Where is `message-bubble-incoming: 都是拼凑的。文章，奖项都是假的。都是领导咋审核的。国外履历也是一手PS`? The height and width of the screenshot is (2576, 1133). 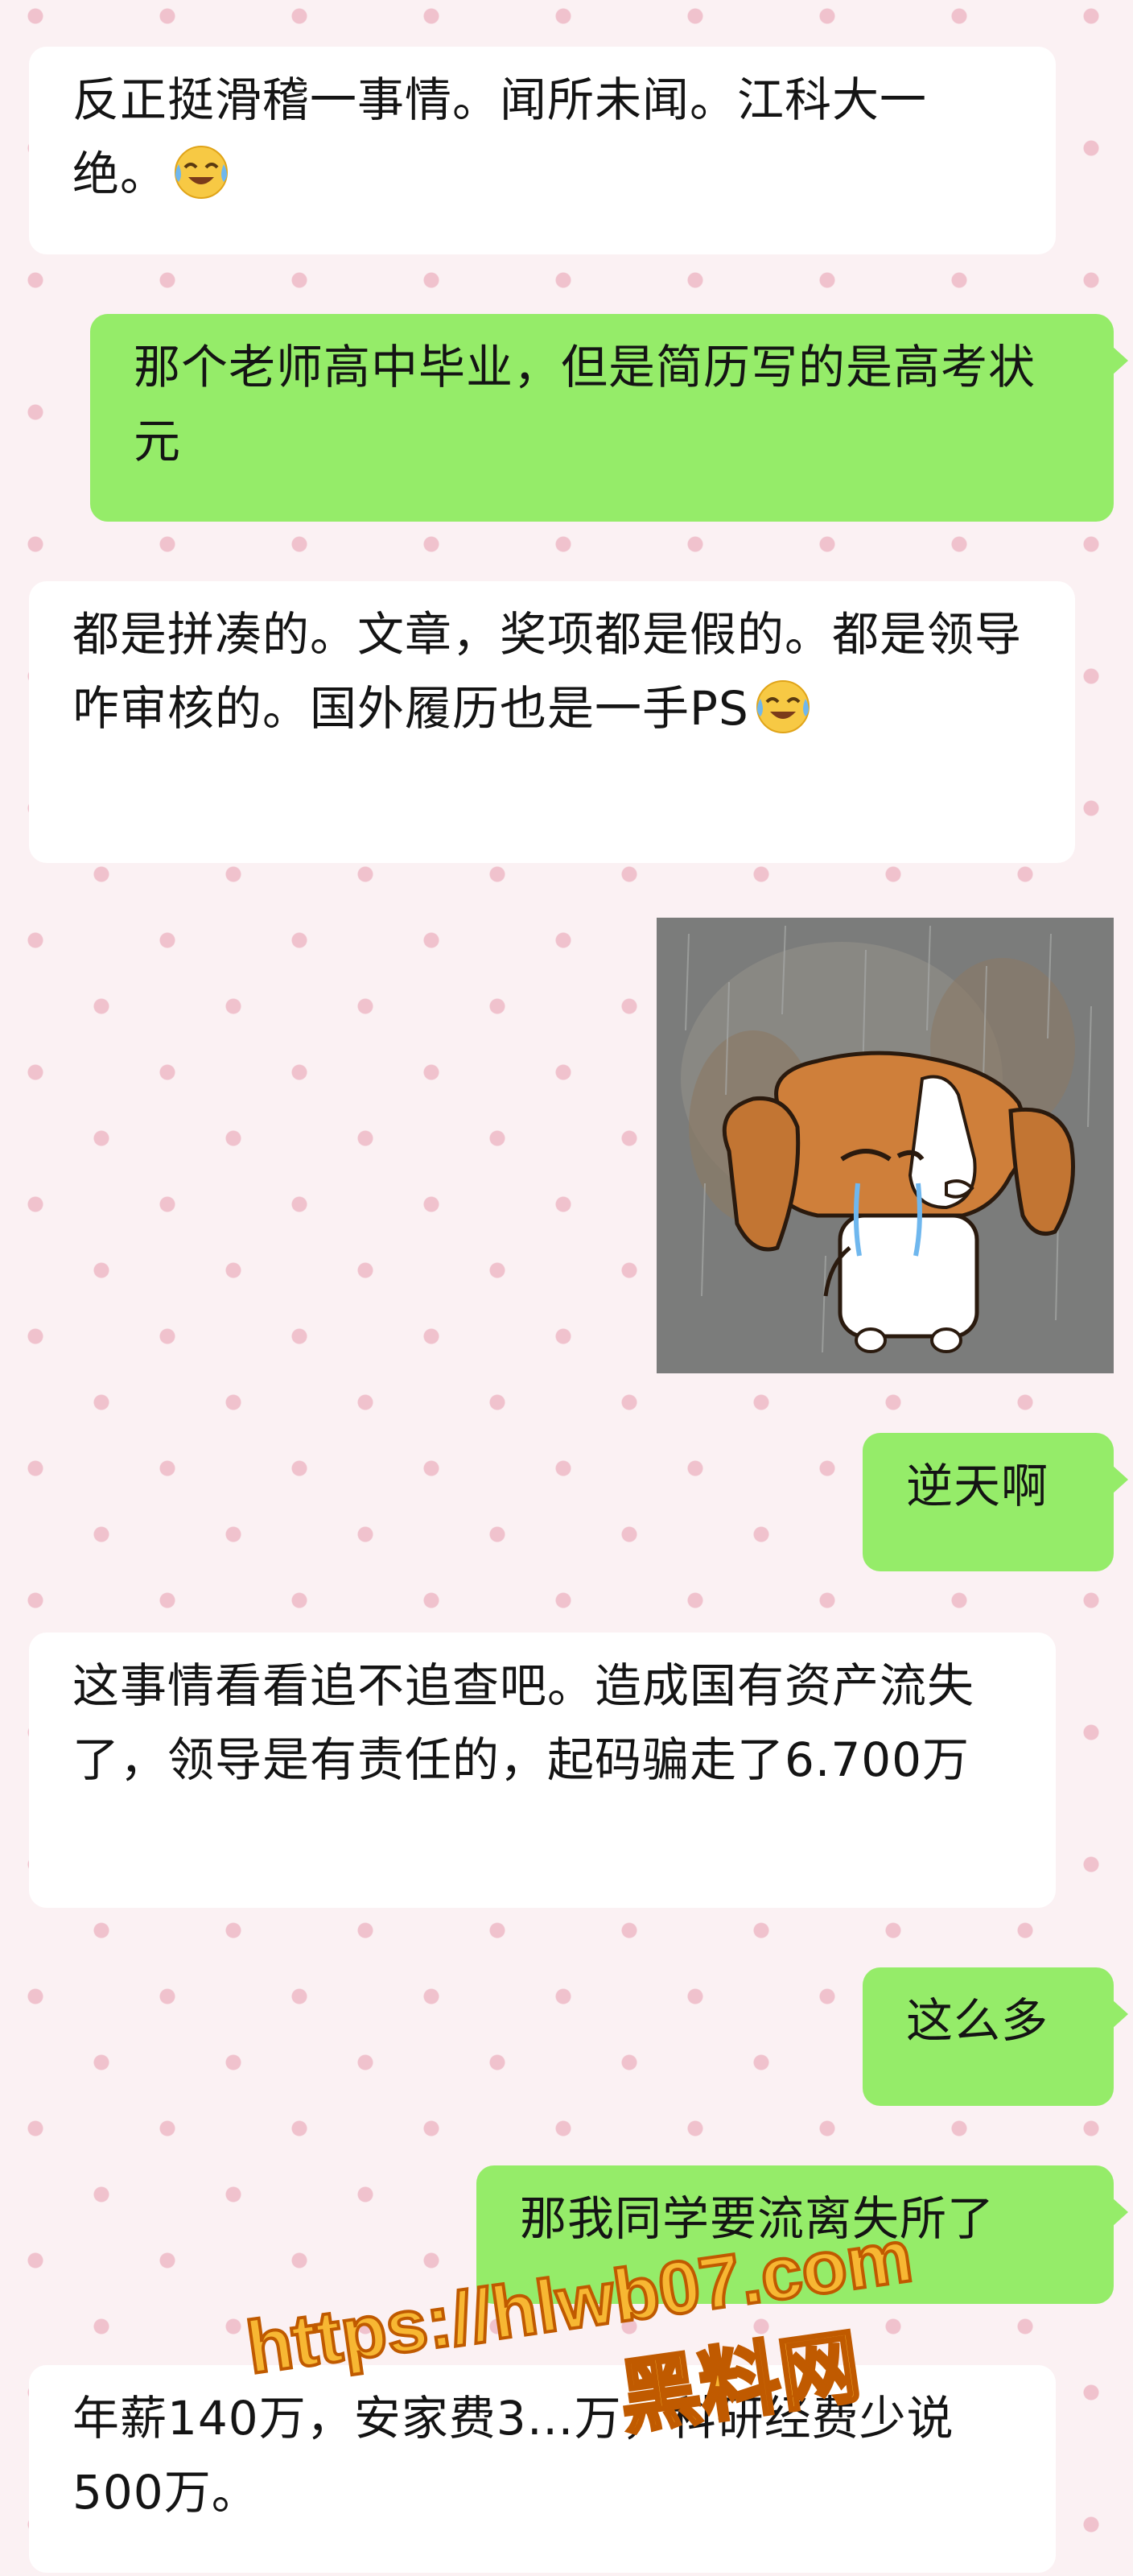
message-bubble-incoming: 都是拼凑的。文章，奖项都是假的。都是领导咋审核的。国外履历也是一手PS is located at coordinates (552, 722).